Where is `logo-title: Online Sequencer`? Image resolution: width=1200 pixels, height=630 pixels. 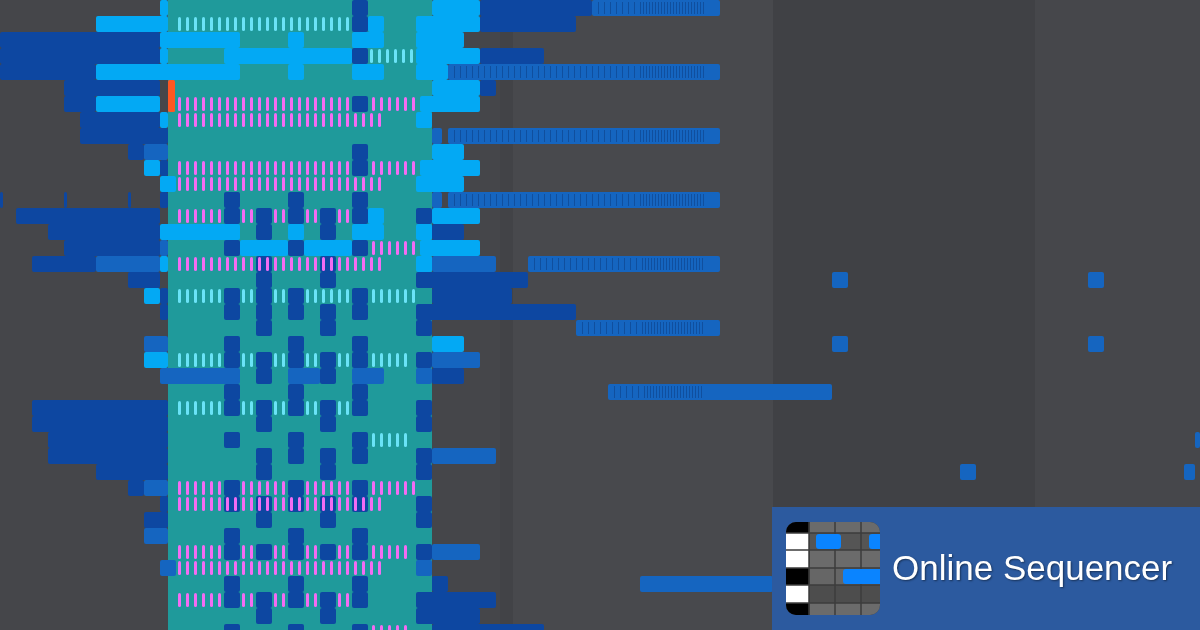 logo-title: Online Sequencer is located at coordinates (1032, 568).